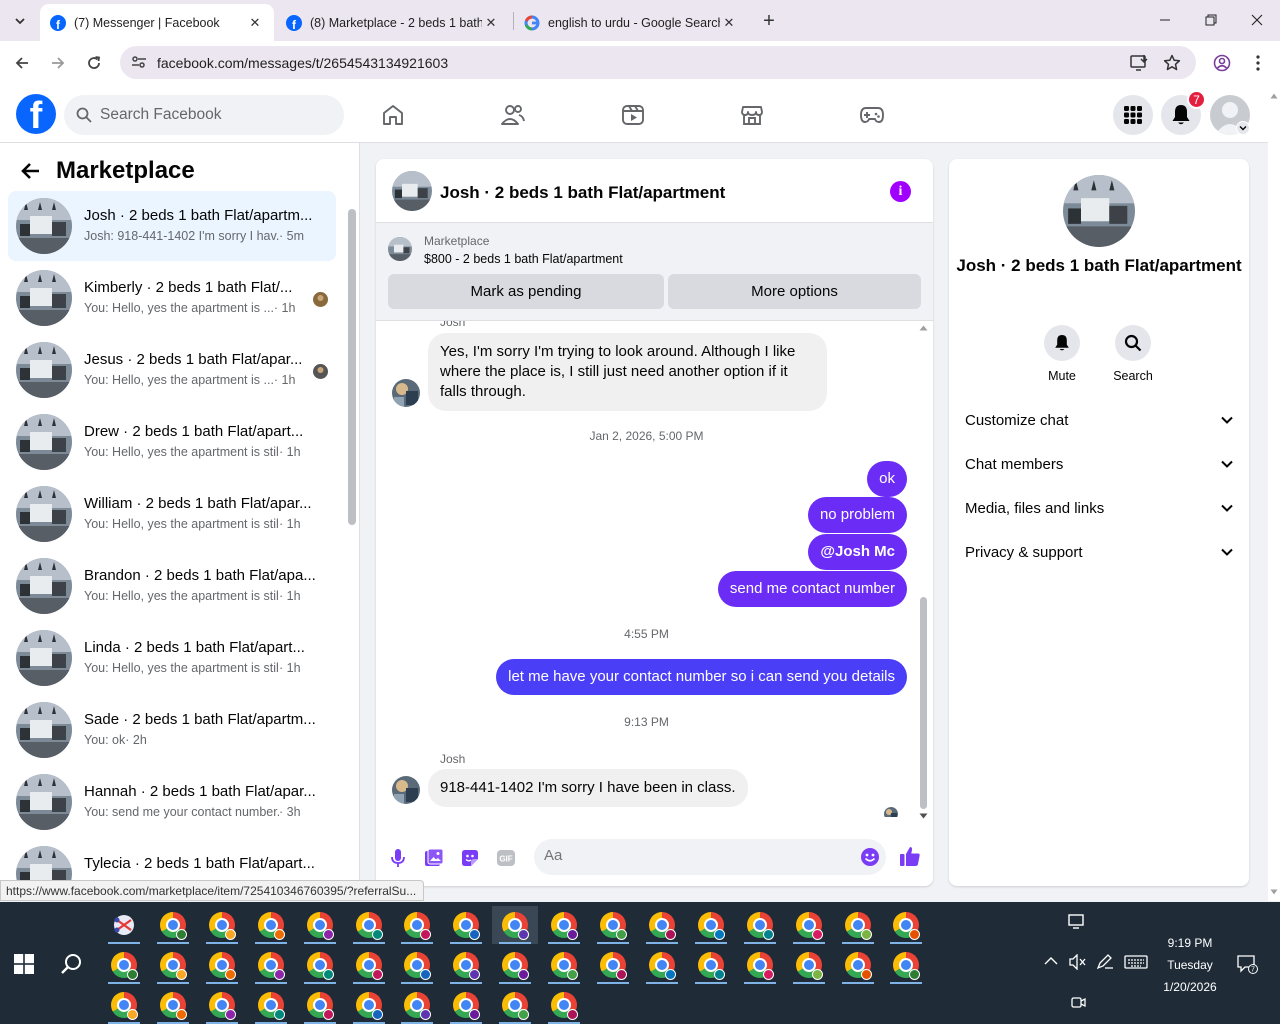 This screenshot has height=1024, width=1280. I want to click on nav-friends, so click(513, 115).